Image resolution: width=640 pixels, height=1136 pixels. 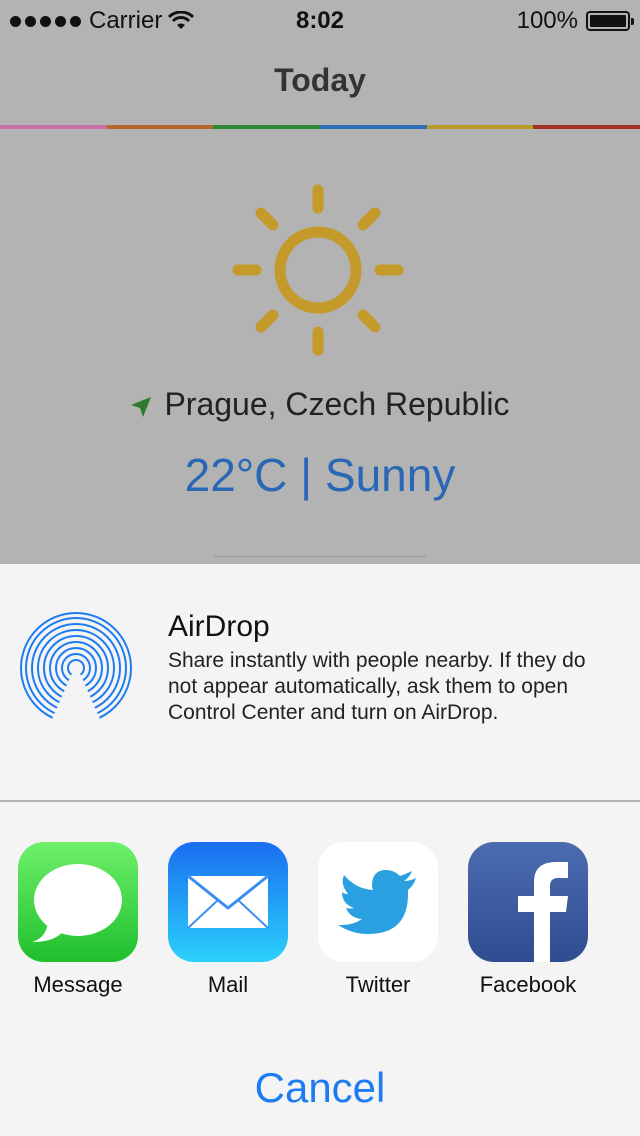 What do you see at coordinates (320, 801) in the screenshot?
I see `separator` at bounding box center [320, 801].